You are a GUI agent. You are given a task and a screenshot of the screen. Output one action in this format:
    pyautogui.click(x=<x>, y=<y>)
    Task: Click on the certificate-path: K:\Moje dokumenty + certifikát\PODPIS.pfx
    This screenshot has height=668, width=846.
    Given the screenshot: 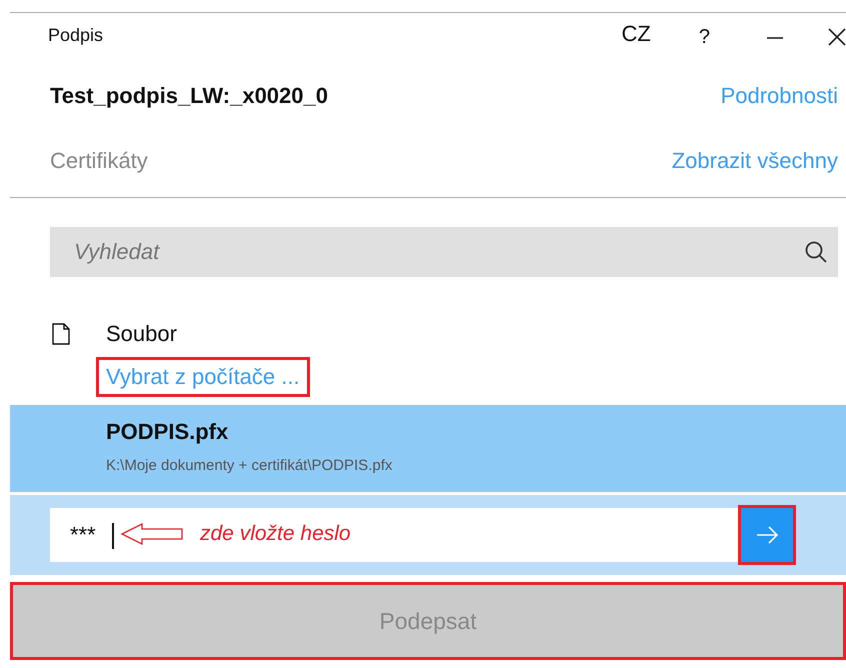 What is the action you would take?
    pyautogui.click(x=250, y=465)
    